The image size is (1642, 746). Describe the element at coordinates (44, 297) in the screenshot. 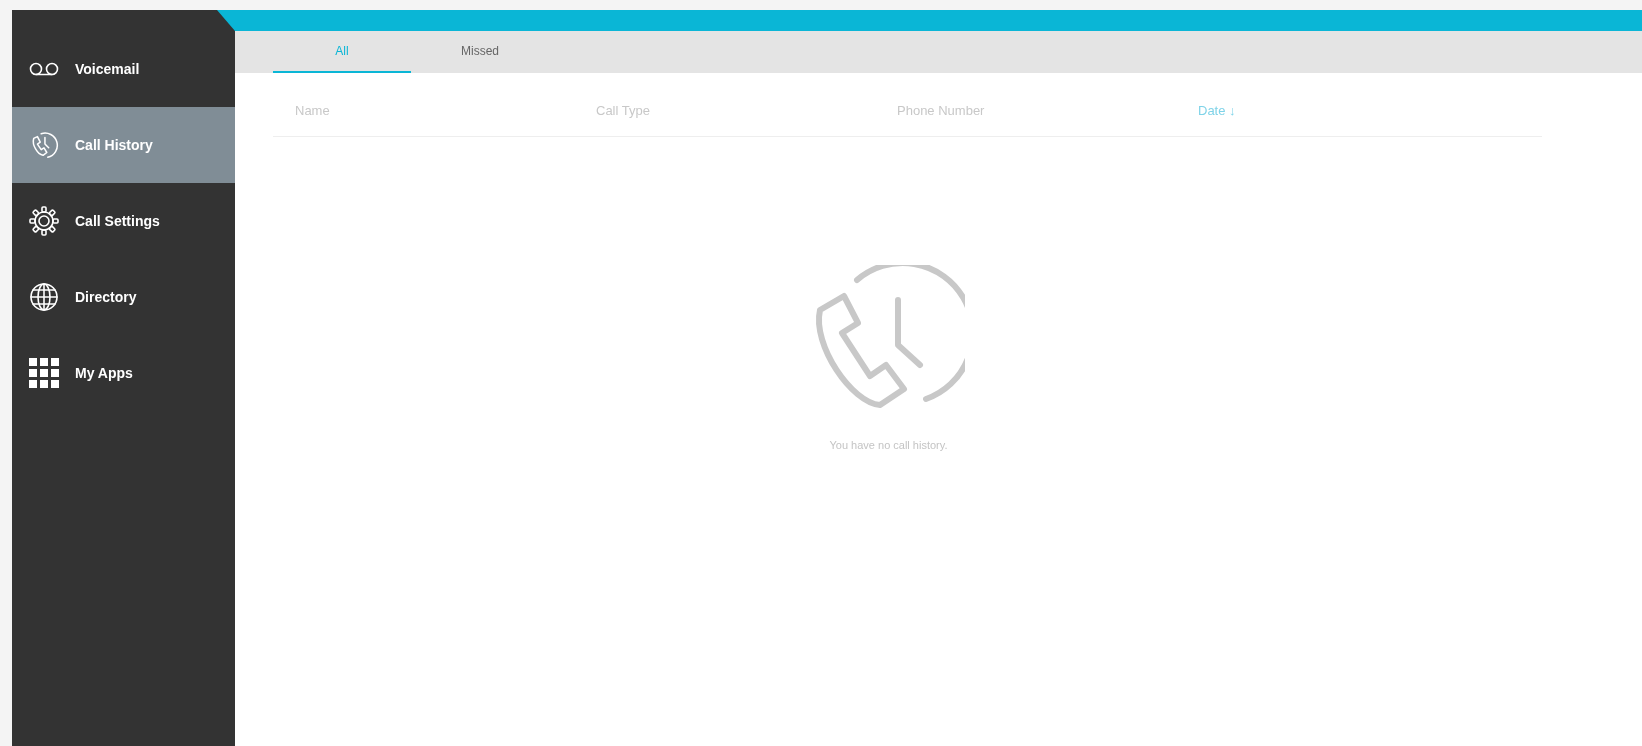

I see `globe-icon` at that location.